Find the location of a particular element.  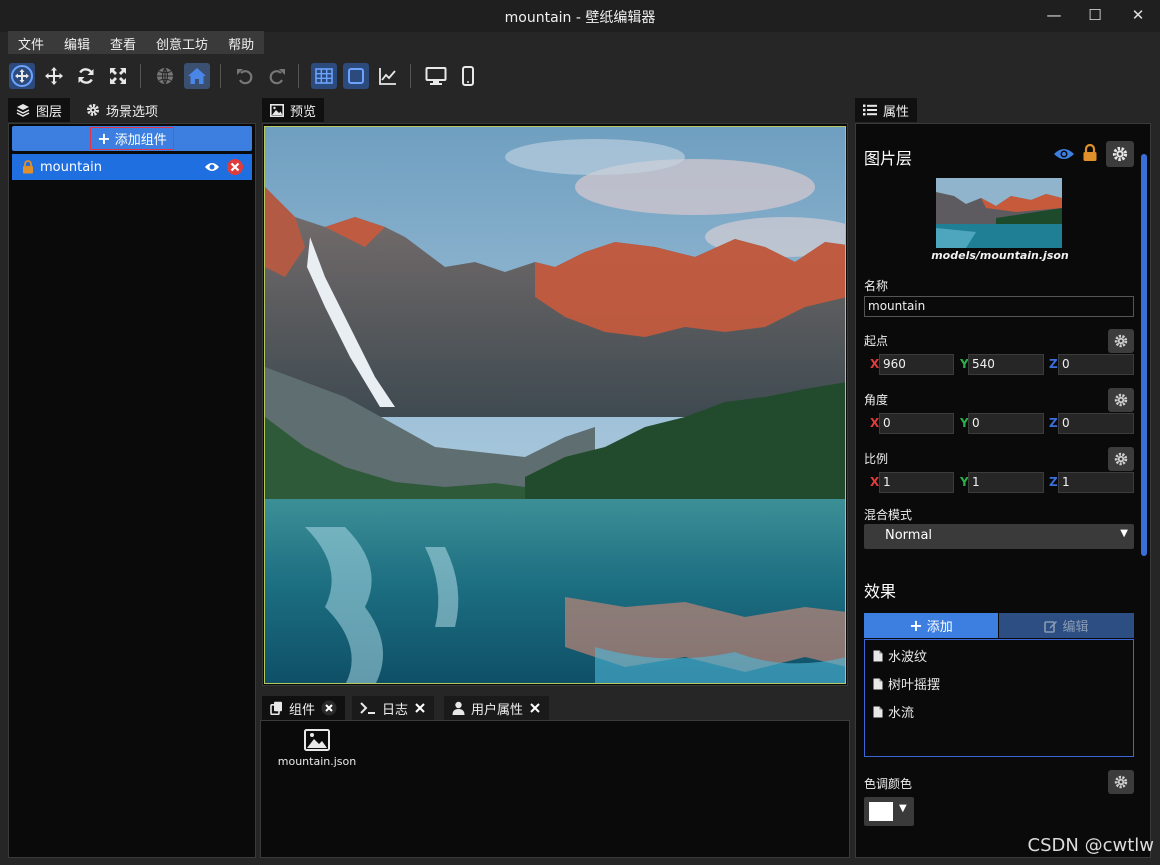

grid-toggle-button is located at coordinates (324, 76).